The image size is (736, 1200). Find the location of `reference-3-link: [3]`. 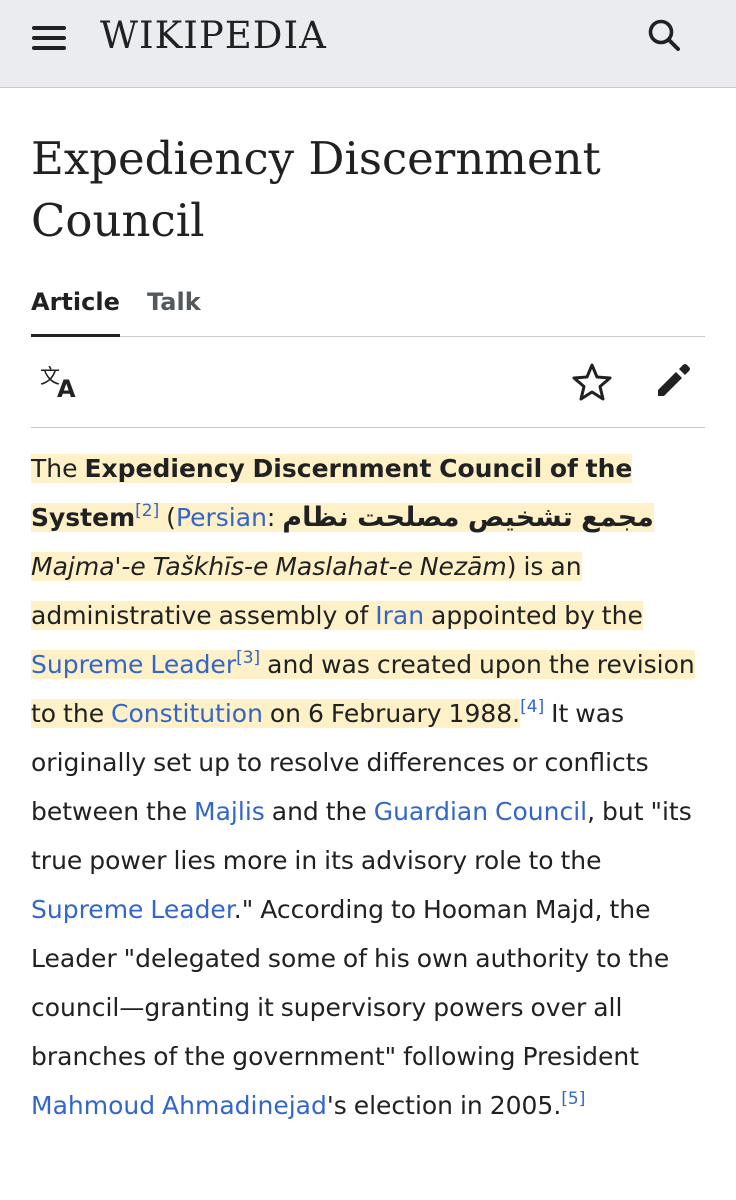

reference-3-link: [3] is located at coordinates (248, 658).